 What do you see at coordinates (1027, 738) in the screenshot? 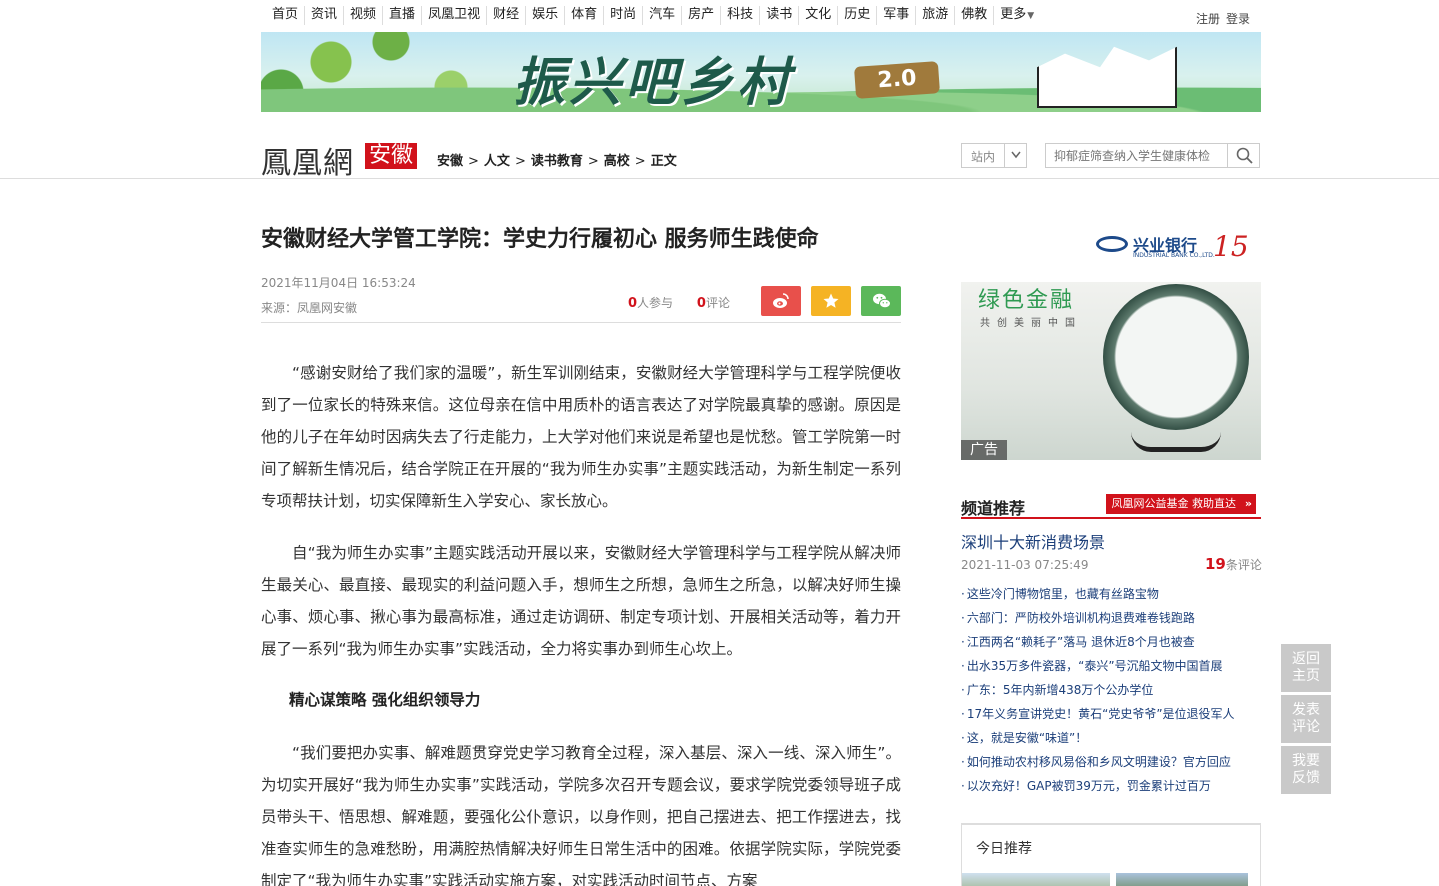
I see `news-link: 这，就是安徽“味道”！` at bounding box center [1027, 738].